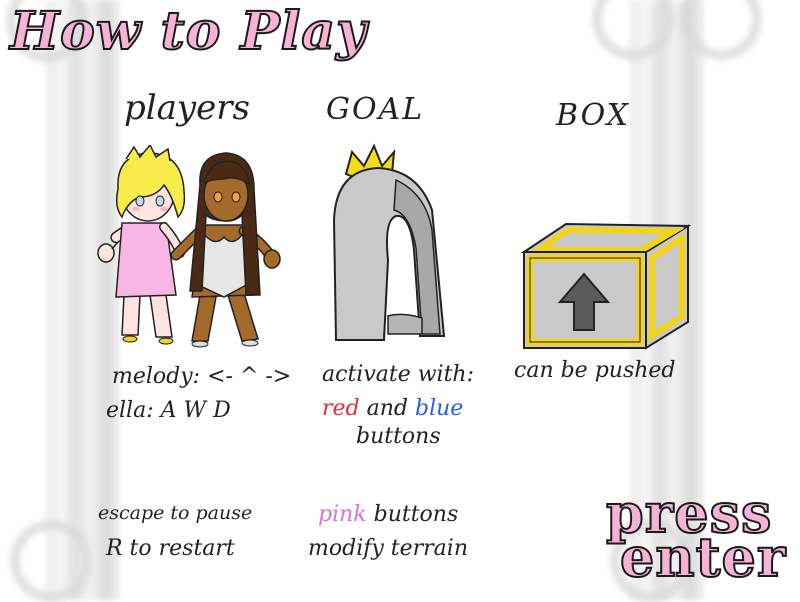 The width and height of the screenshot is (800, 602). I want to click on blue-word: blue, so click(439, 408).